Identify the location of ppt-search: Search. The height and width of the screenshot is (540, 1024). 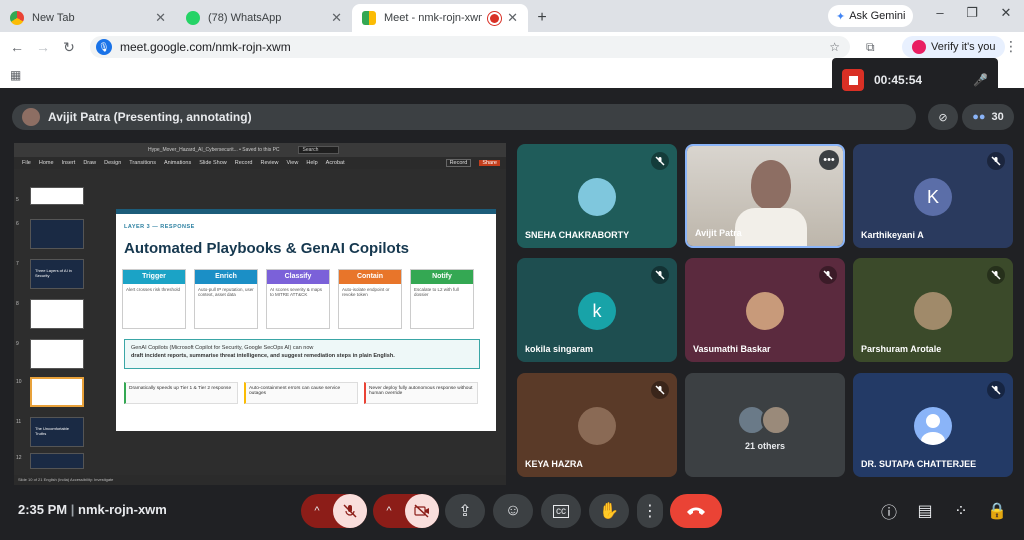
(318, 150).